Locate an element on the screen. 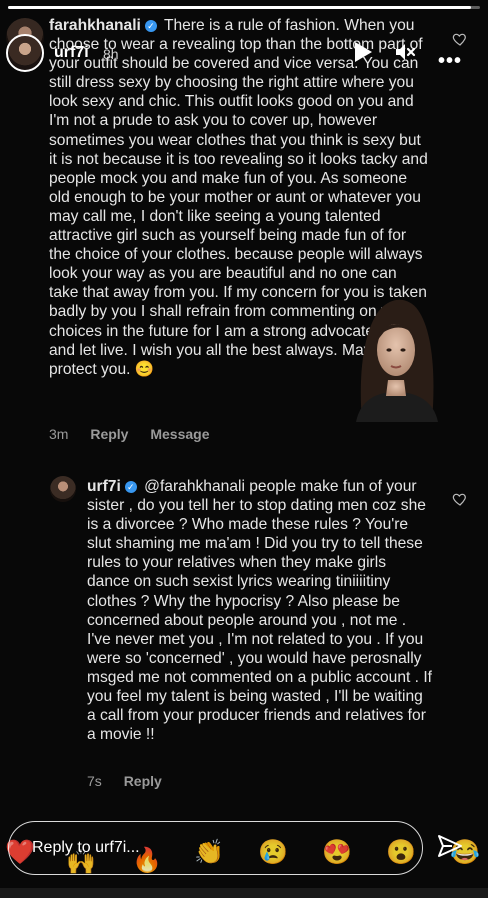 This screenshot has height=898, width=488. bottom-strip is located at coordinates (244, 893).